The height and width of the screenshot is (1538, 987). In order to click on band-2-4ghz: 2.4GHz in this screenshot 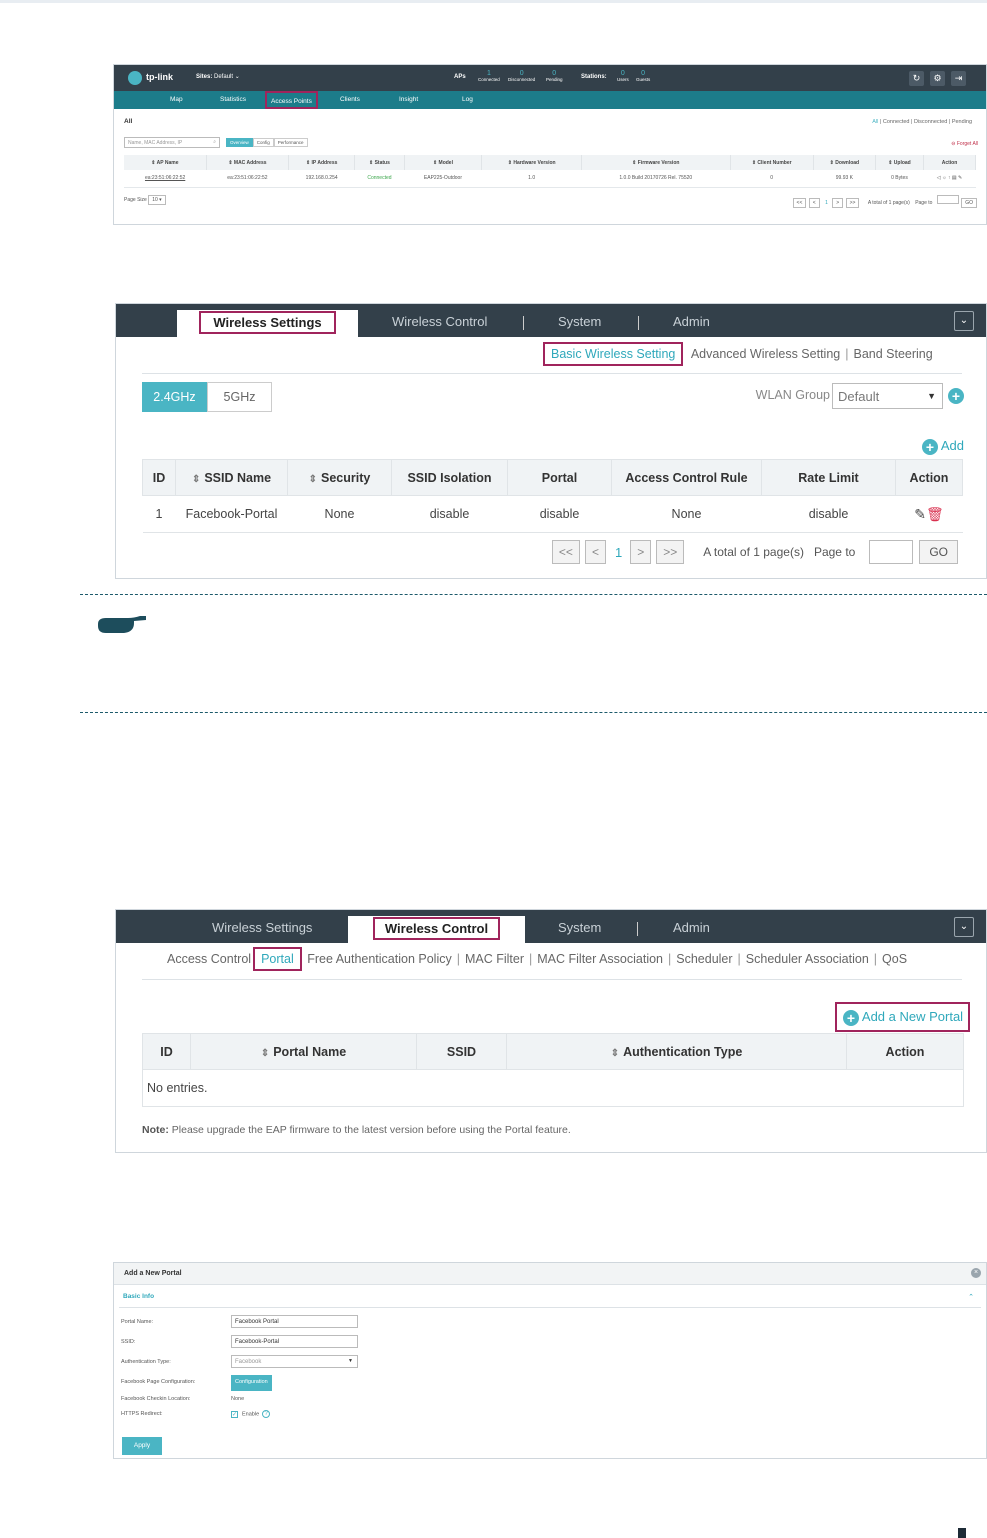, I will do `click(174, 397)`.